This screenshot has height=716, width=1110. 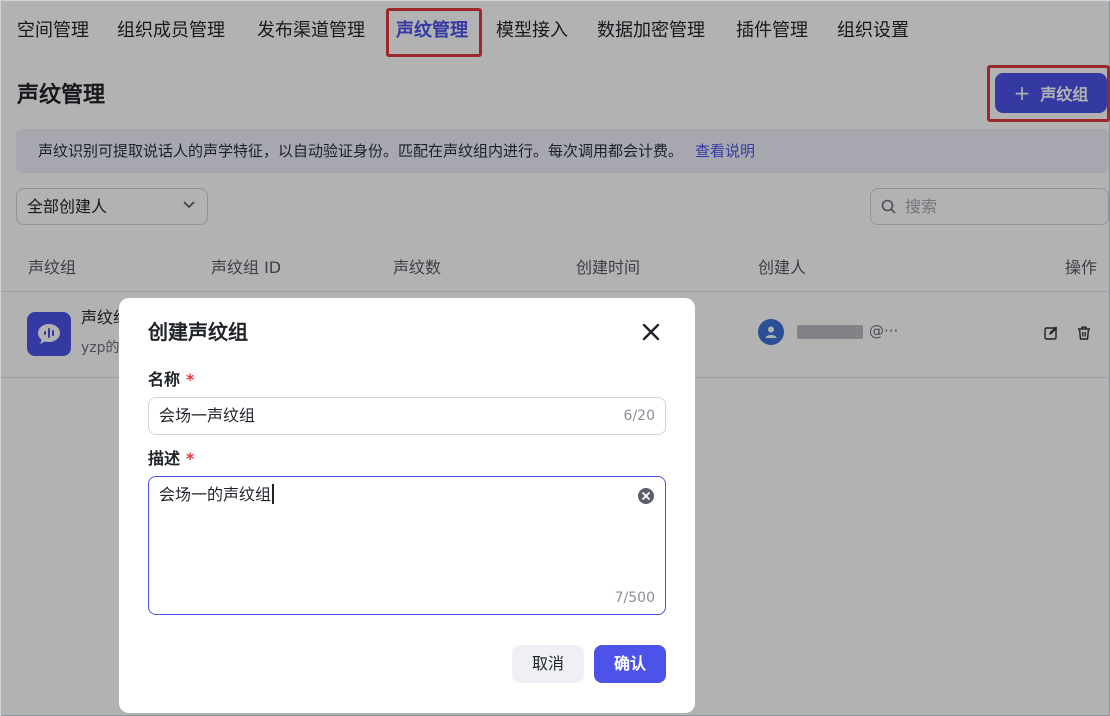 I want to click on dialog-title: 创建声纹组, so click(x=198, y=332).